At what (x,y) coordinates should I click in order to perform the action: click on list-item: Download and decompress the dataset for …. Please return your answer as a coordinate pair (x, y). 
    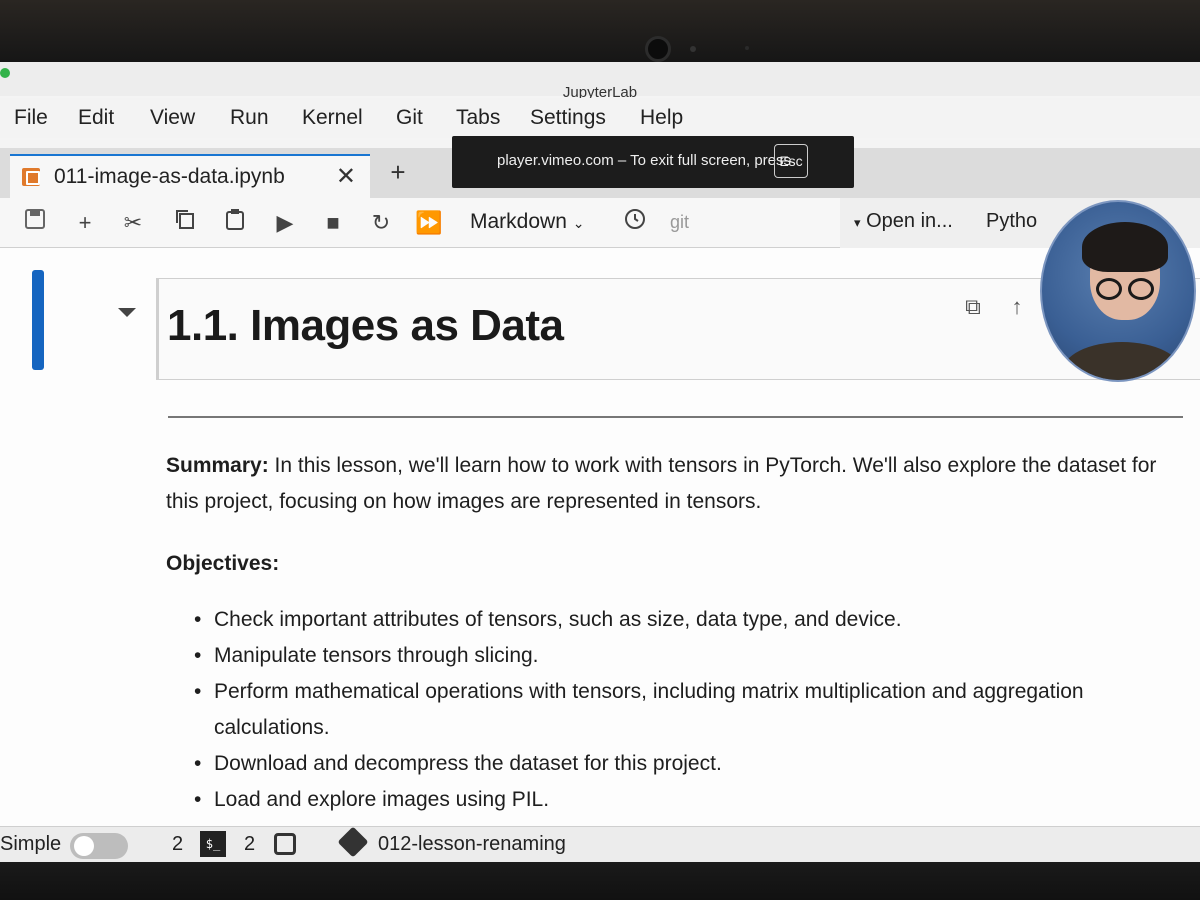
    Looking at the image, I should click on (690, 764).